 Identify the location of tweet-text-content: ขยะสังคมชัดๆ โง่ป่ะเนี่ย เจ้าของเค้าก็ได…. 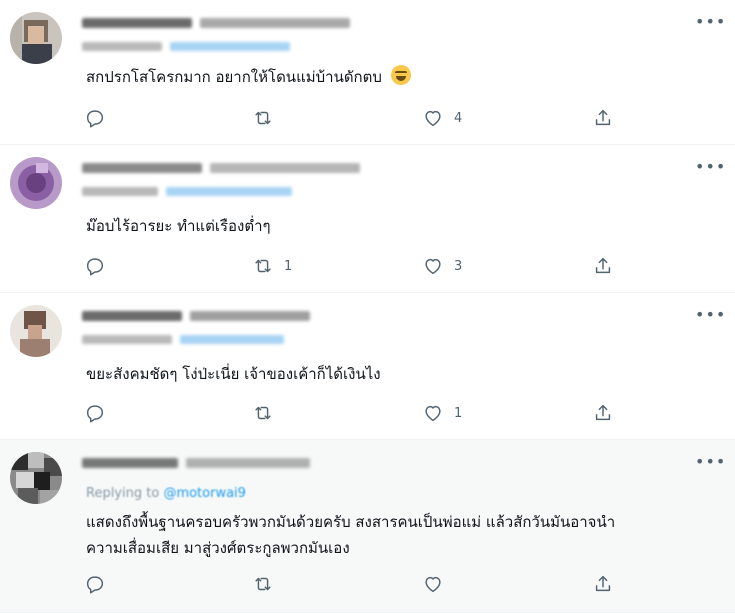
(233, 374).